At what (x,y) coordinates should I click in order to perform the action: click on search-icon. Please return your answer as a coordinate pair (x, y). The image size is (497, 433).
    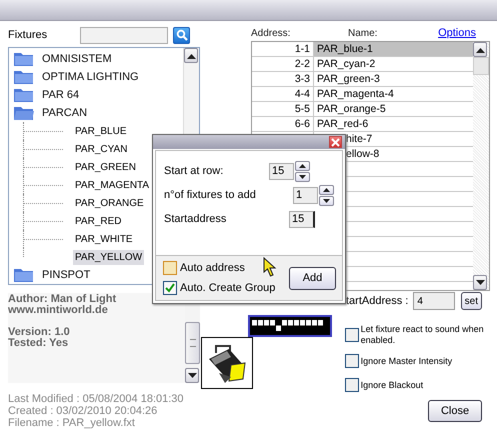
    Looking at the image, I should click on (182, 35).